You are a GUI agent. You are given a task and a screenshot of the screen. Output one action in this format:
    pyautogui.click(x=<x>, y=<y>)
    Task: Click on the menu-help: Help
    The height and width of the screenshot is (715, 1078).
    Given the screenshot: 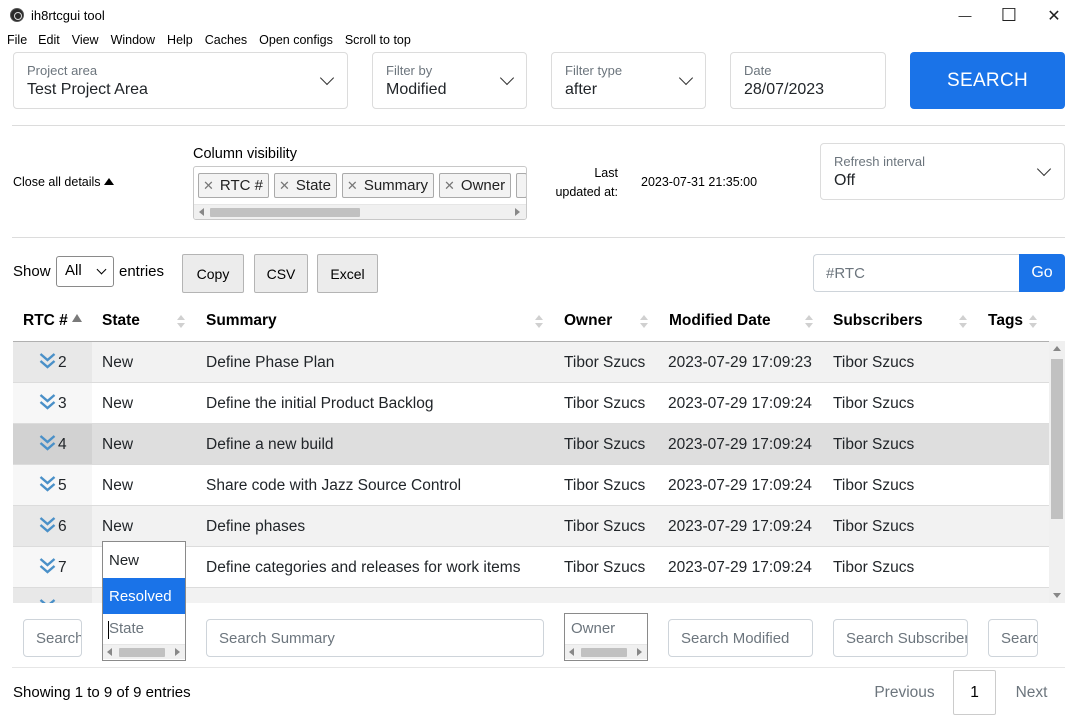 What is the action you would take?
    pyautogui.click(x=180, y=41)
    